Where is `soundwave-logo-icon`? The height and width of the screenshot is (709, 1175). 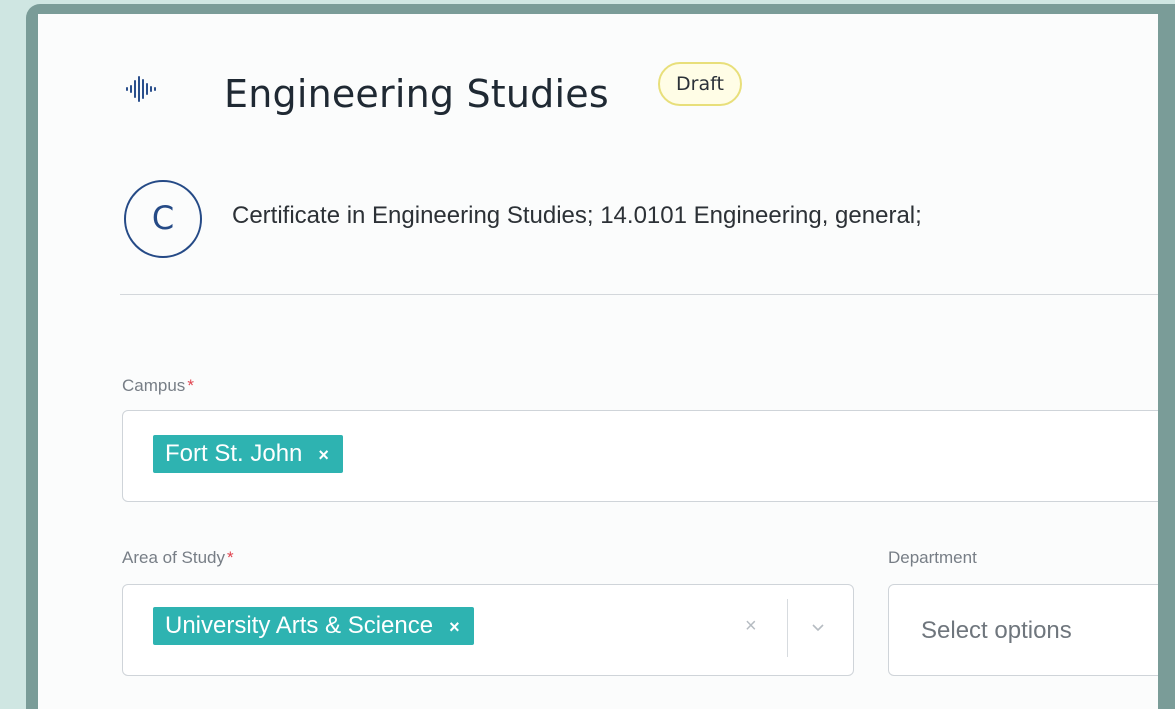
soundwave-logo-icon is located at coordinates (141, 89).